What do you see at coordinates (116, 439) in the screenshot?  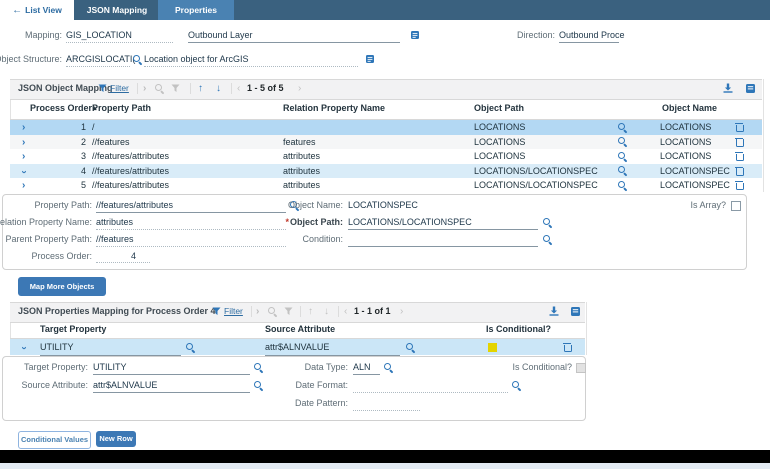 I see `new-row-button: New Row` at bounding box center [116, 439].